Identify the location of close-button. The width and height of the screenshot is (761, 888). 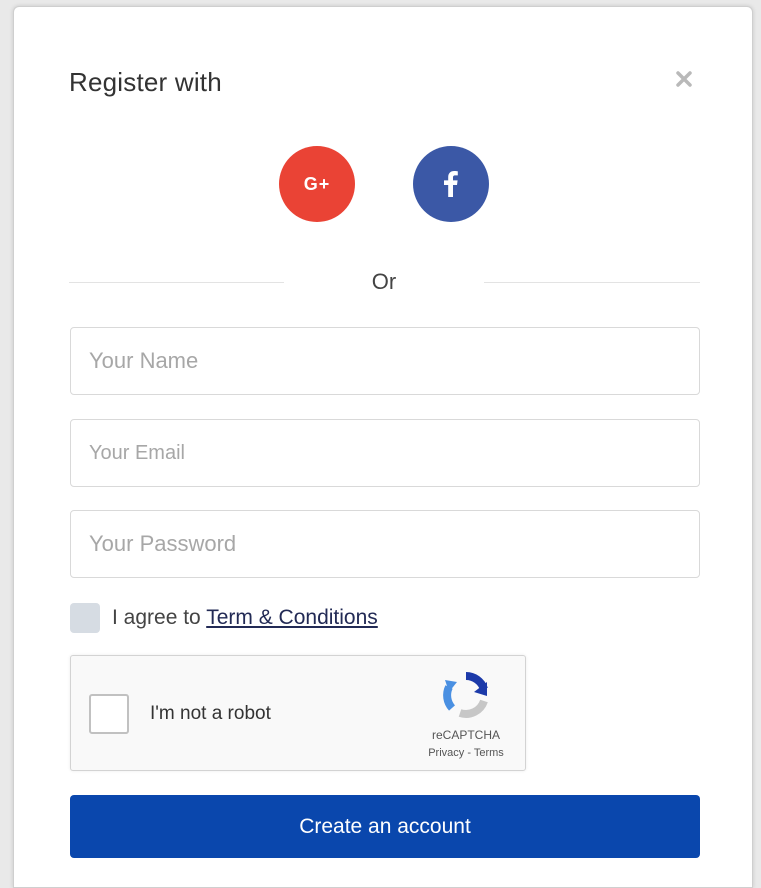
(684, 79).